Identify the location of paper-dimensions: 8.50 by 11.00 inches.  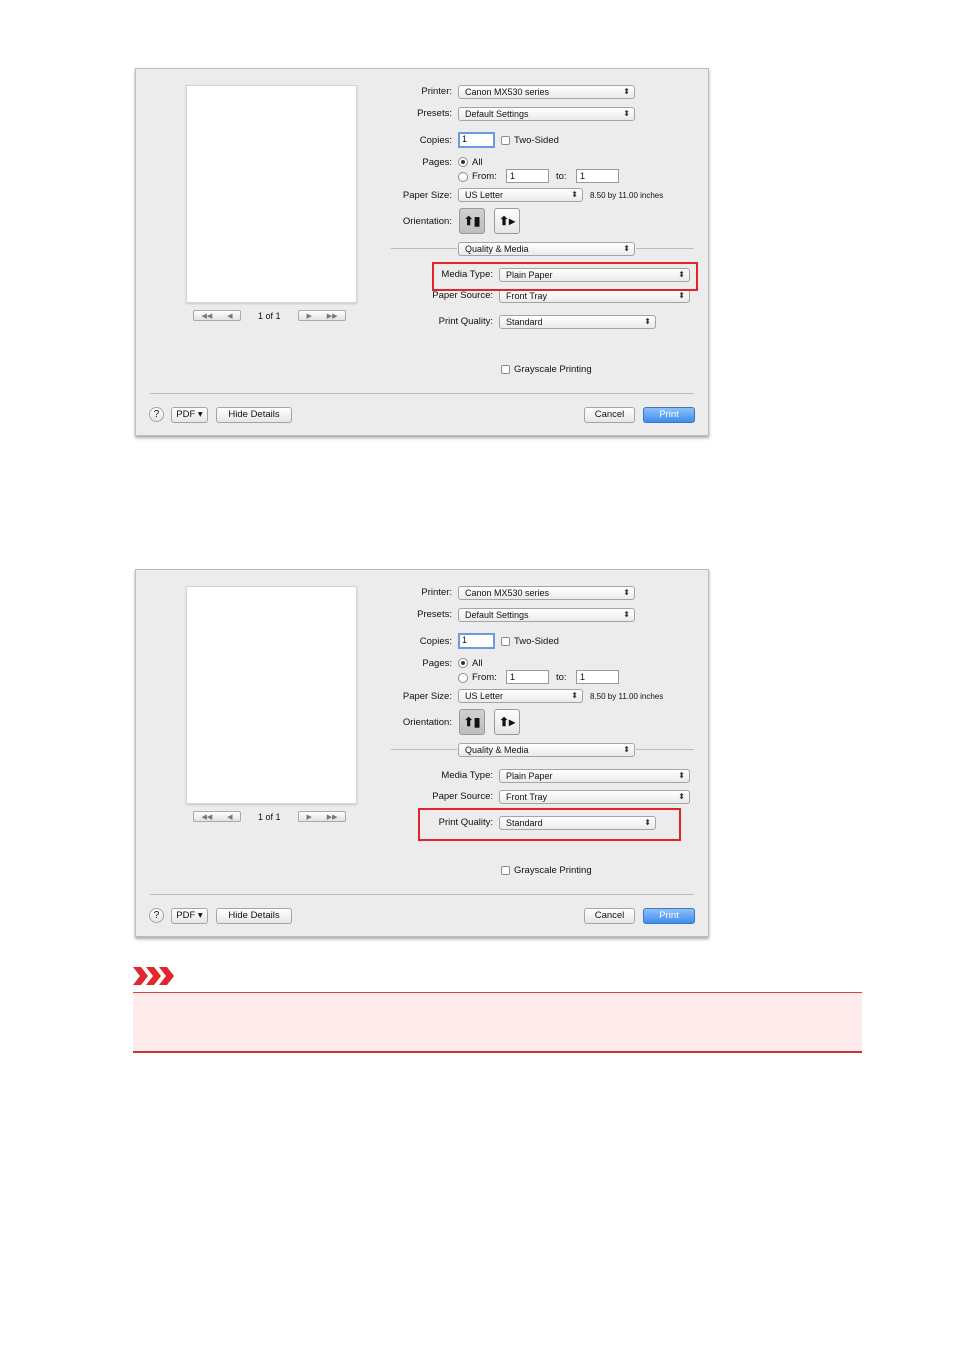
(627, 696).